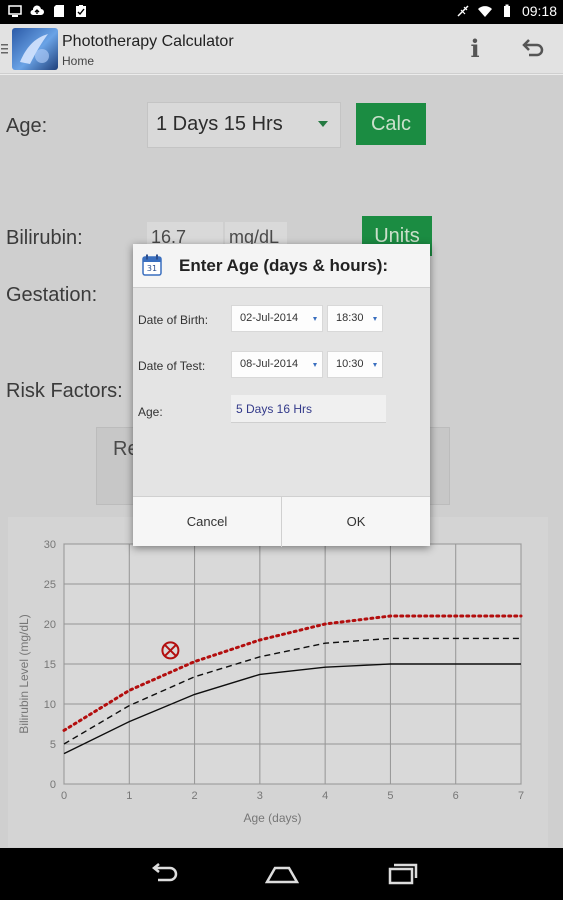  I want to click on screen-icon, so click(15, 11).